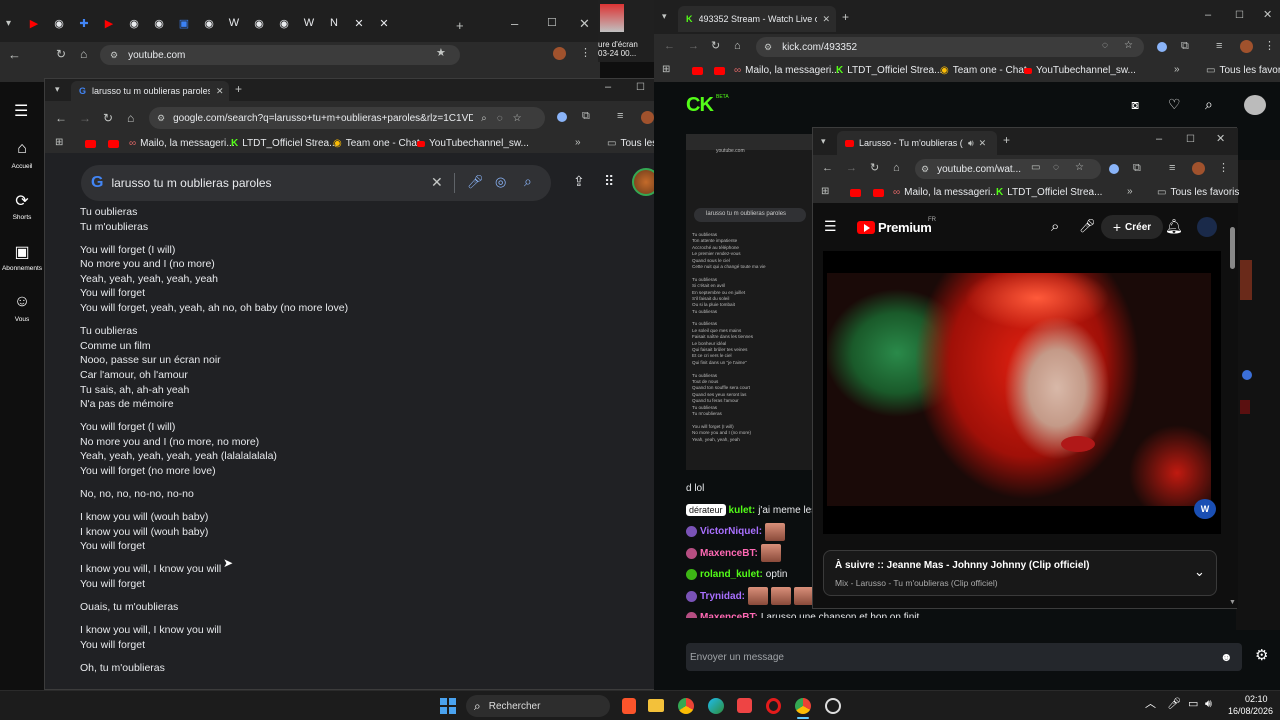 This screenshot has height=720, width=1280. What do you see at coordinates (1135, 104) in the screenshot?
I see `browse-icon: ⧇` at bounding box center [1135, 104].